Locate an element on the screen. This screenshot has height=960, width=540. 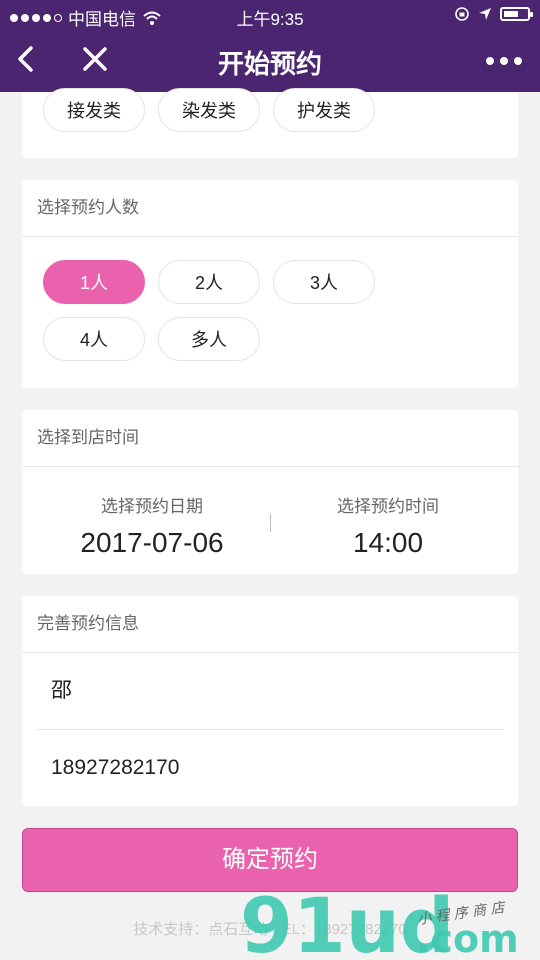
category-option: 接发类 is located at coordinates (94, 110).